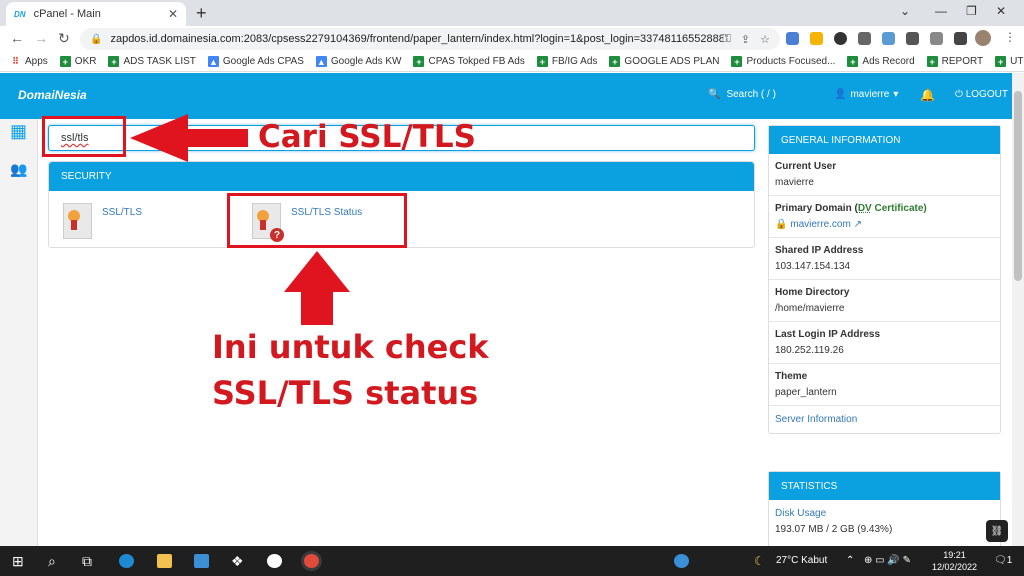 This screenshot has width=1024, height=576. What do you see at coordinates (887, 560) in the screenshot?
I see `tray-icons: ⊕ ▭ 🔊 ✎` at bounding box center [887, 560].